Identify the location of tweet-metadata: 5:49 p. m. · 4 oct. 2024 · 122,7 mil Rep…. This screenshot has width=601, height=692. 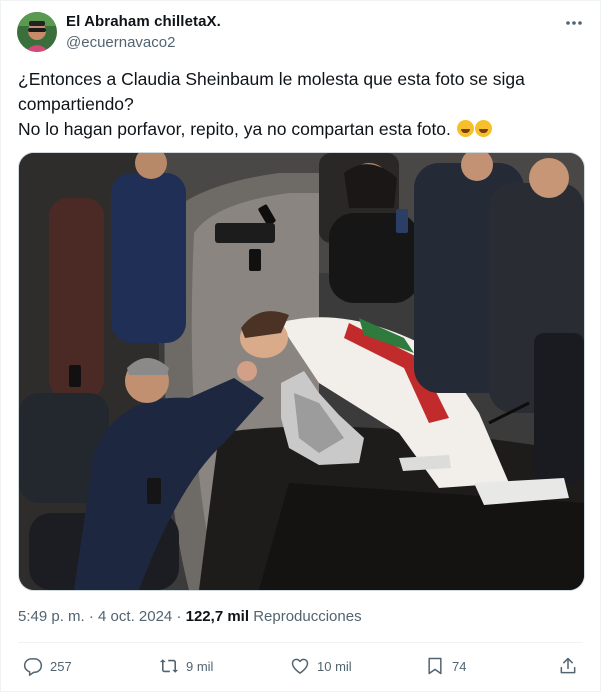
(190, 616).